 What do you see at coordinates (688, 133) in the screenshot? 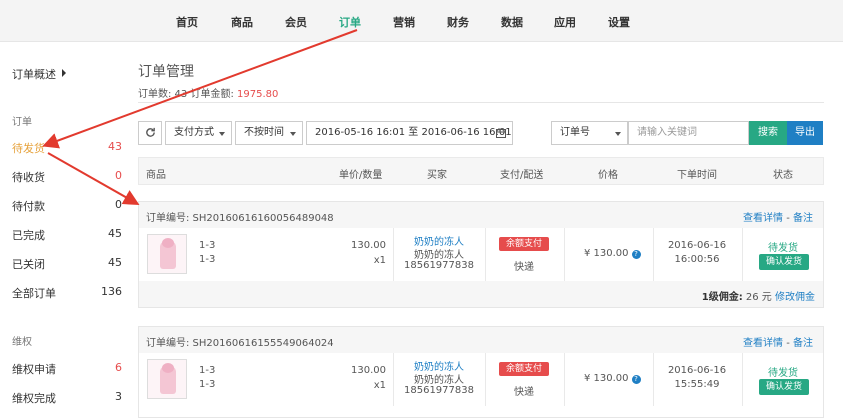
I see `keyword-input: 请输入关键词` at bounding box center [688, 133].